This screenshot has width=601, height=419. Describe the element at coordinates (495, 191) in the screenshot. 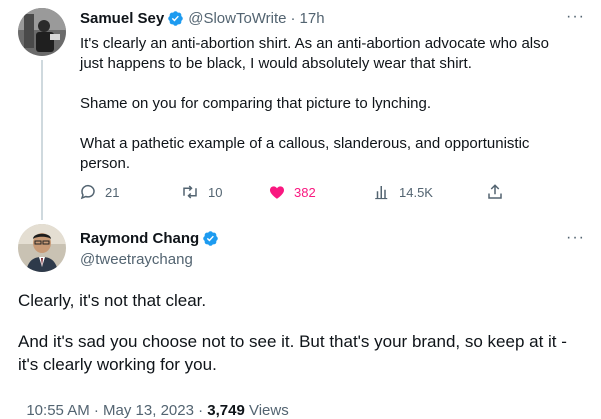

I see `share-icon` at that location.